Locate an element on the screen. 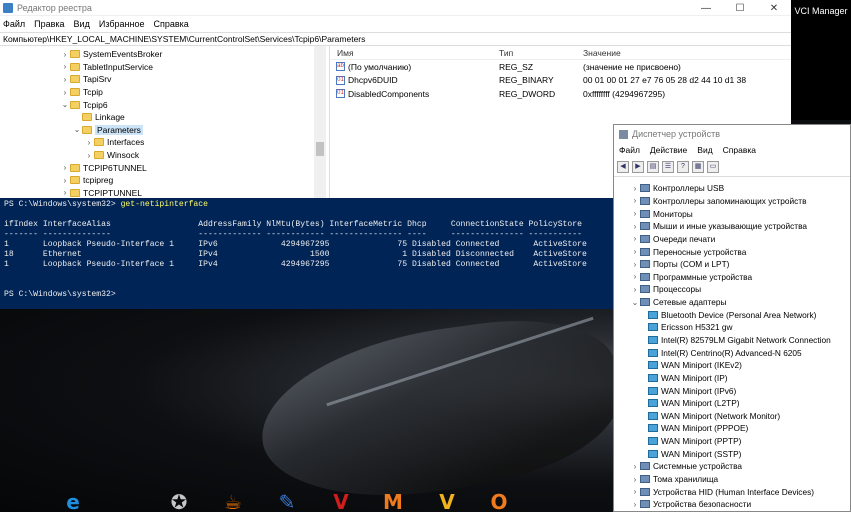 The width and height of the screenshot is (851, 512). column-name: Имя is located at coordinates (415, 53).